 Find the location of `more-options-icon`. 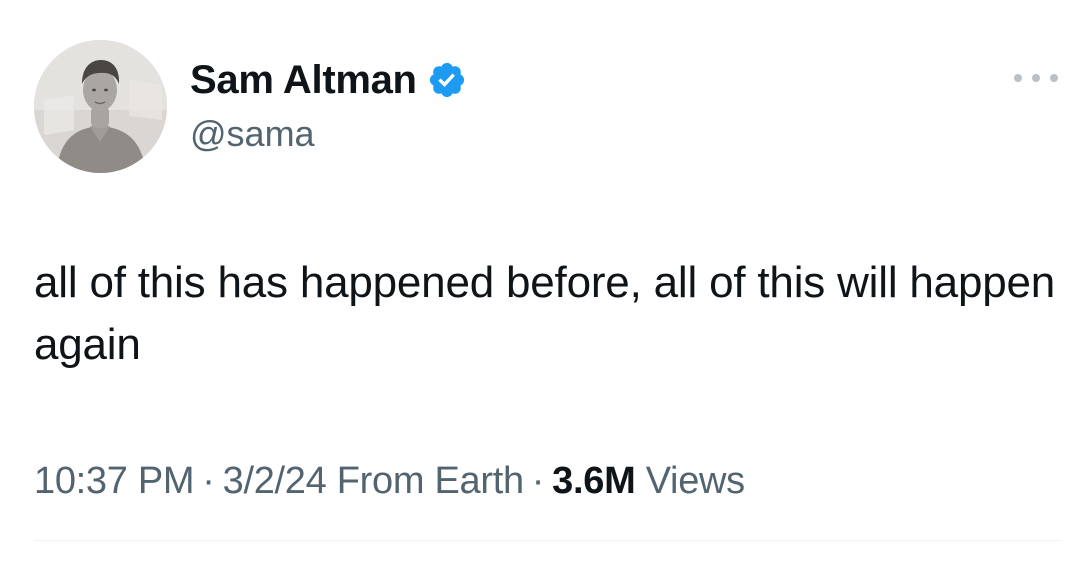

more-options-icon is located at coordinates (1036, 78).